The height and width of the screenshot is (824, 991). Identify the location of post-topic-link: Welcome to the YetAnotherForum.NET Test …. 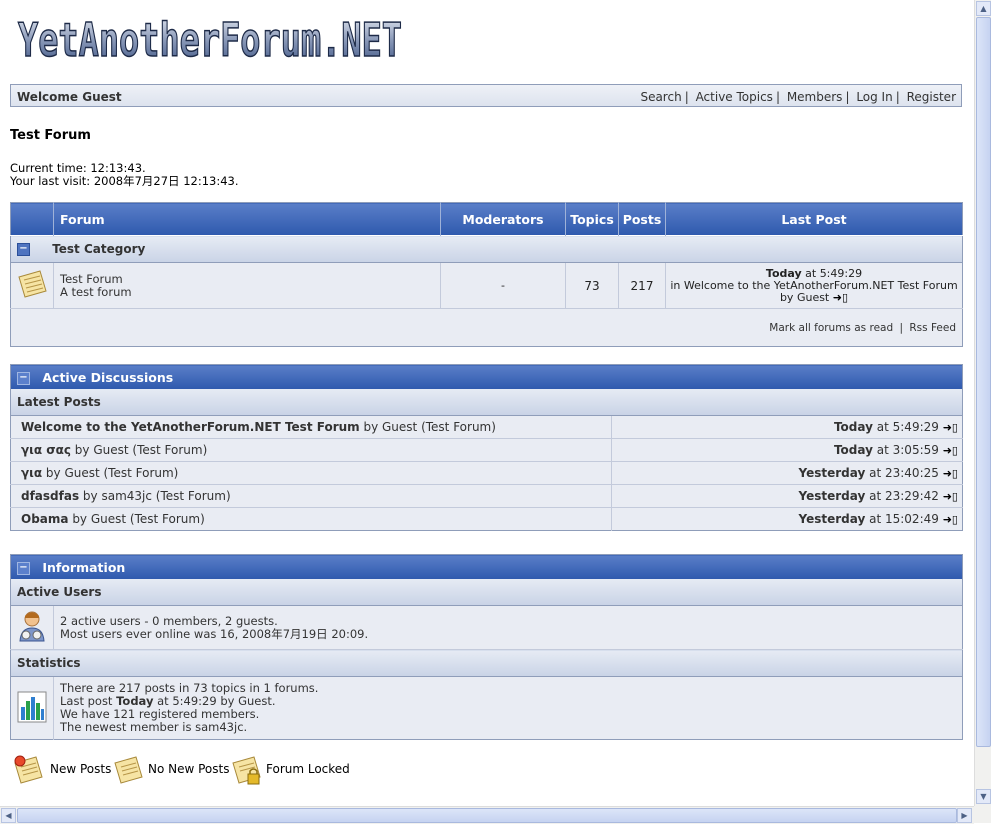
(190, 427).